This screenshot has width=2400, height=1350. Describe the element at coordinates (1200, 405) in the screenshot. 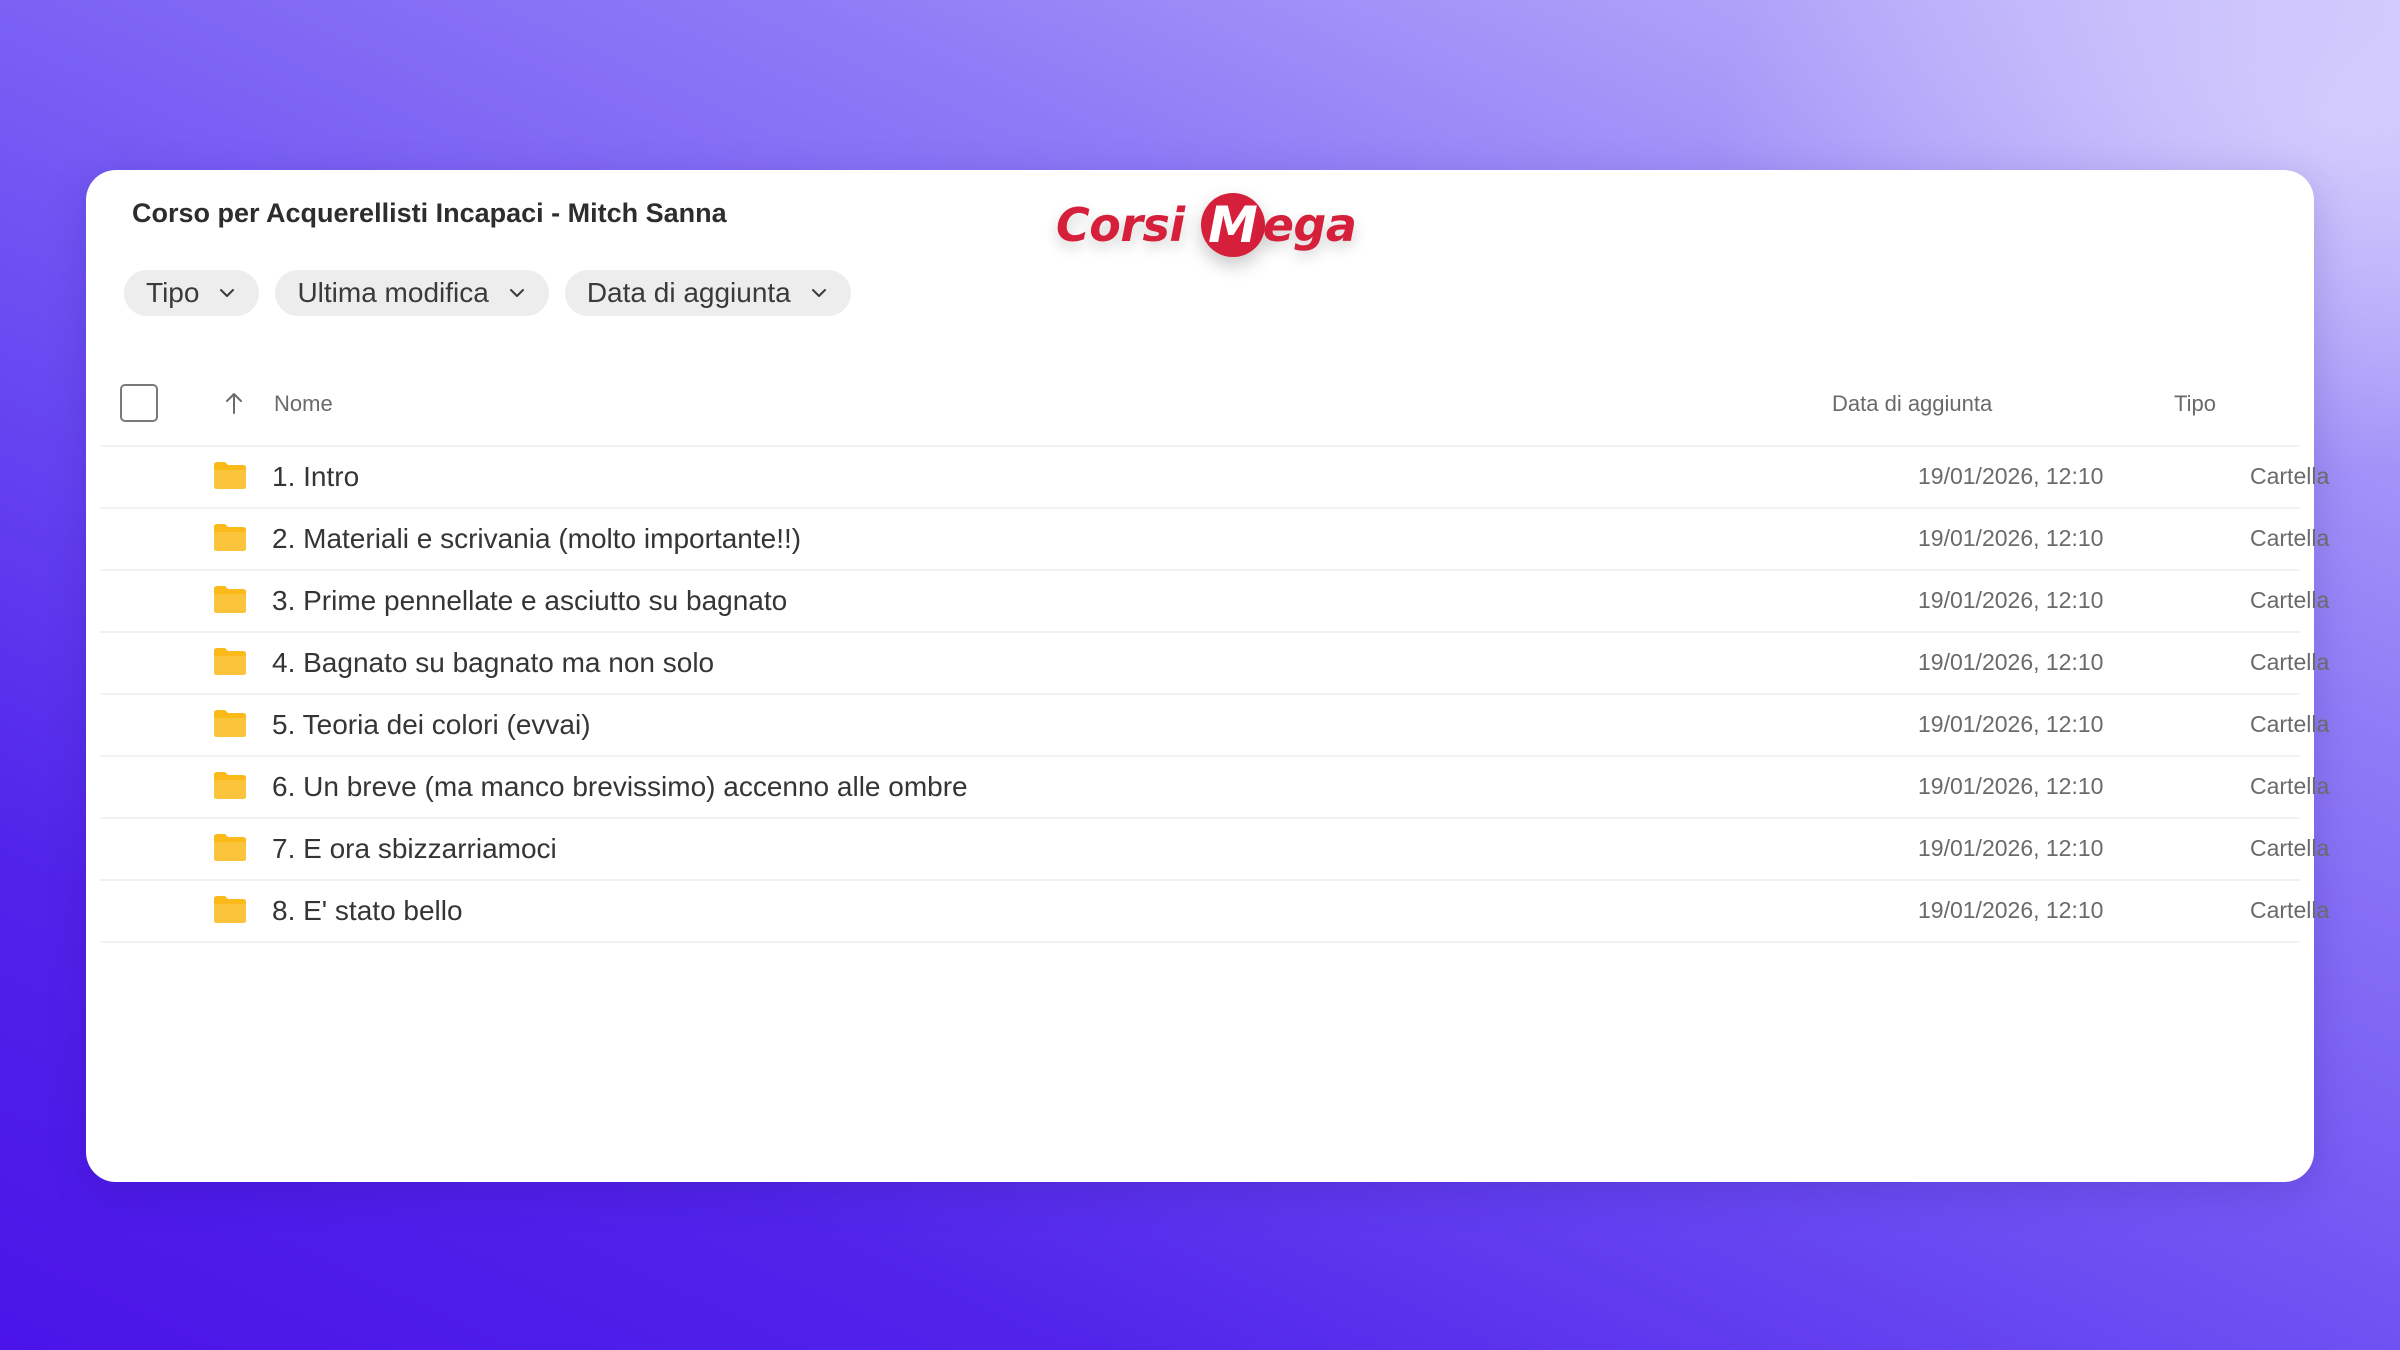

I see `table-header: Nome Data di aggiunta Tipo` at that location.